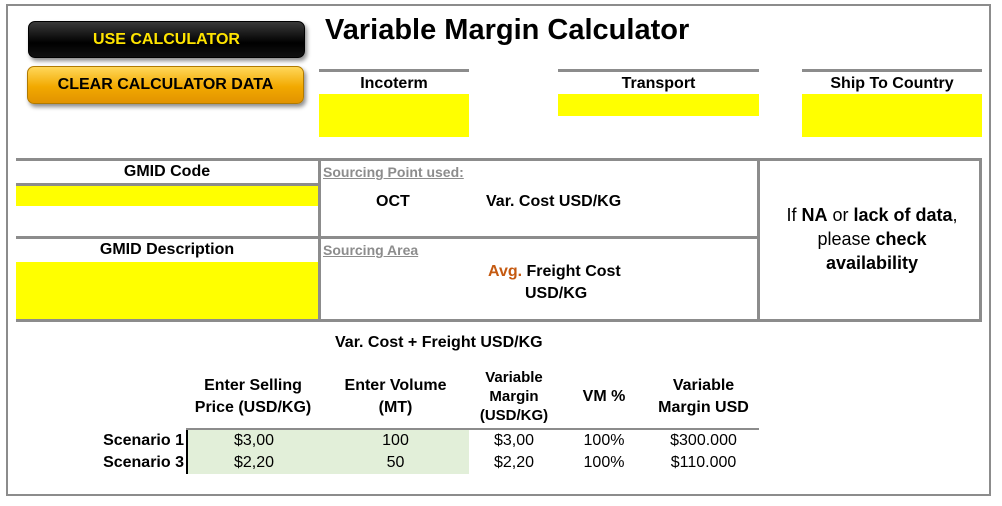  What do you see at coordinates (394, 80) in the screenshot?
I see `incoterm-label: Incoterm` at bounding box center [394, 80].